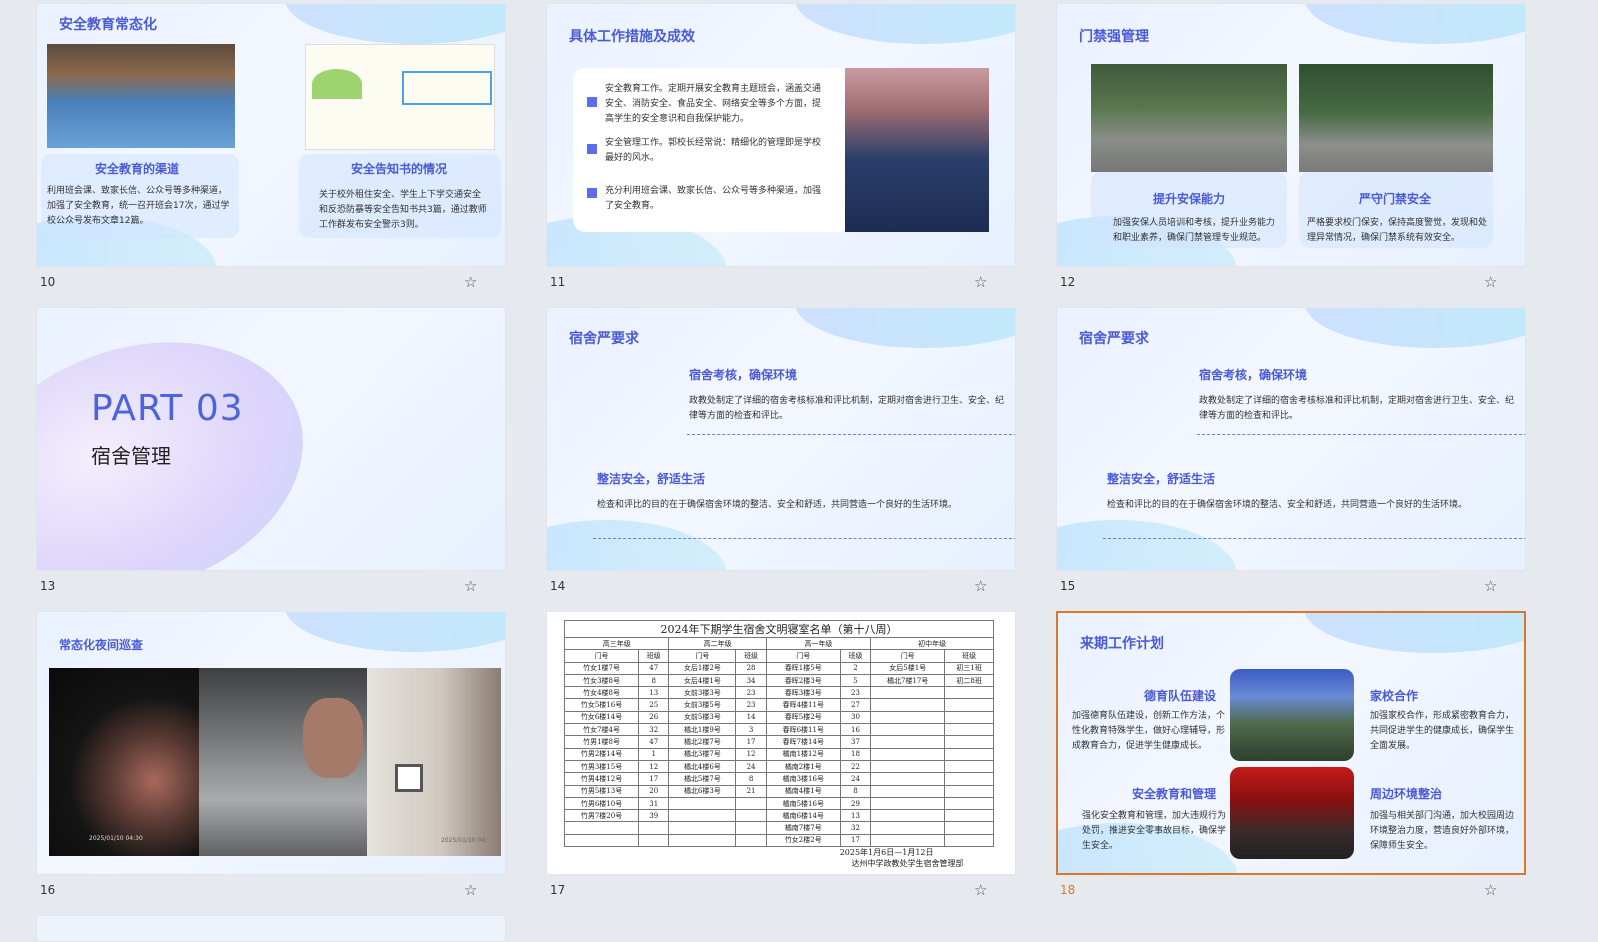 This screenshot has width=1598, height=942. What do you see at coordinates (751, 730) in the screenshot?
I see `table-cell: 3` at bounding box center [751, 730].